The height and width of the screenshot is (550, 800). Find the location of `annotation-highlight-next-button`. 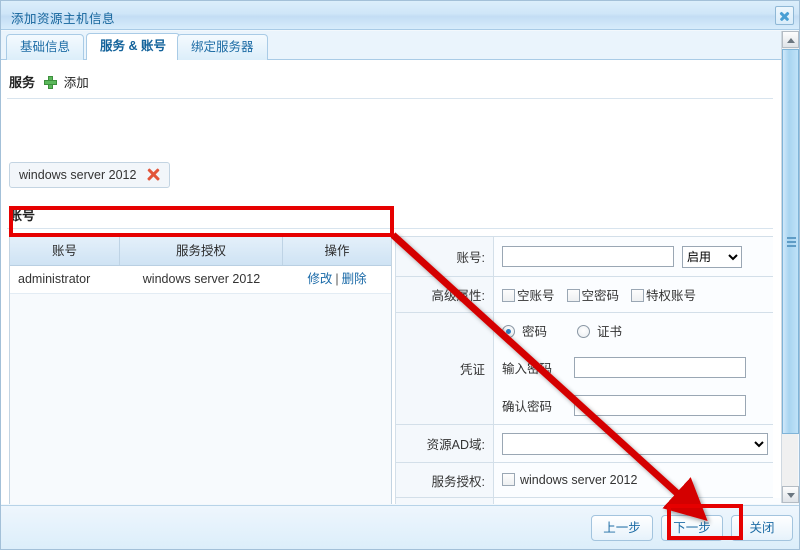

annotation-highlight-next-button is located at coordinates (705, 522).